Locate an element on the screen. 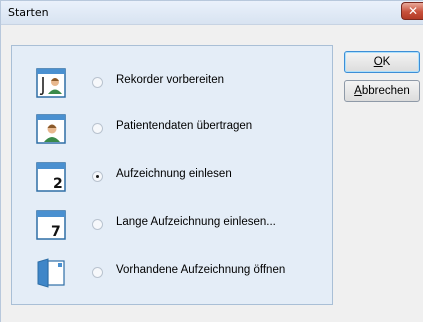 The width and height of the screenshot is (423, 322). option-rekorder-vorbereiten: Rekorder vorbereiten is located at coordinates (173, 88).